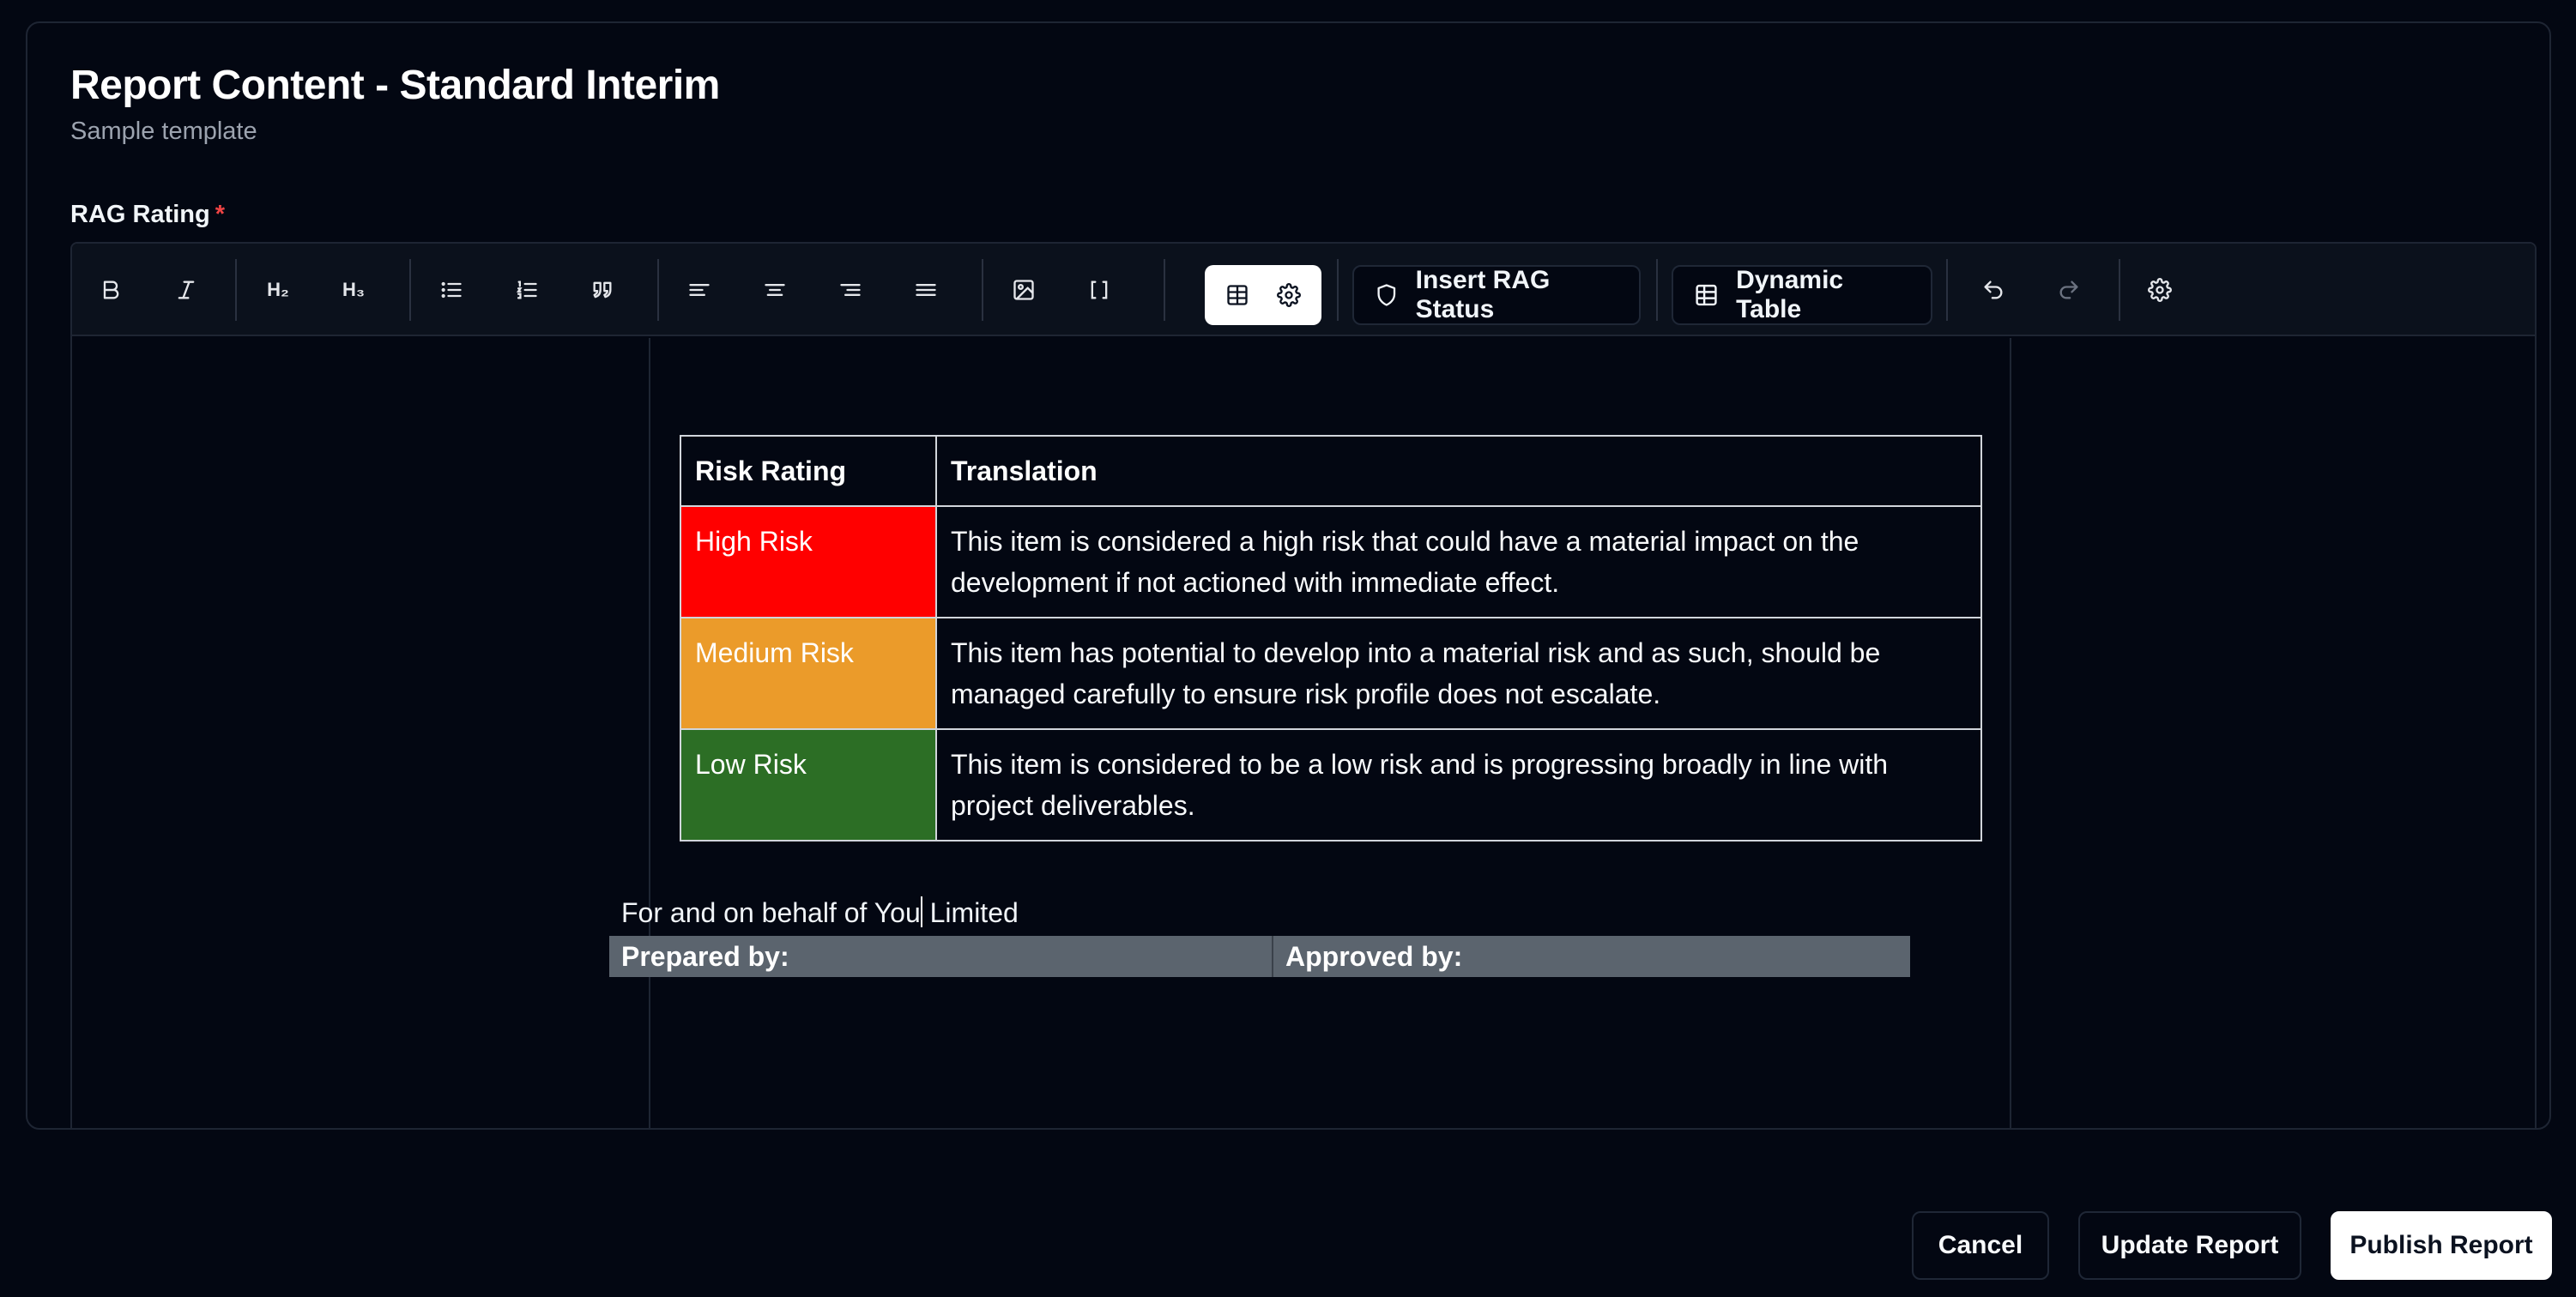 This screenshot has height=1297, width=2576. Describe the element at coordinates (221, 214) in the screenshot. I see `required-marker: *` at that location.